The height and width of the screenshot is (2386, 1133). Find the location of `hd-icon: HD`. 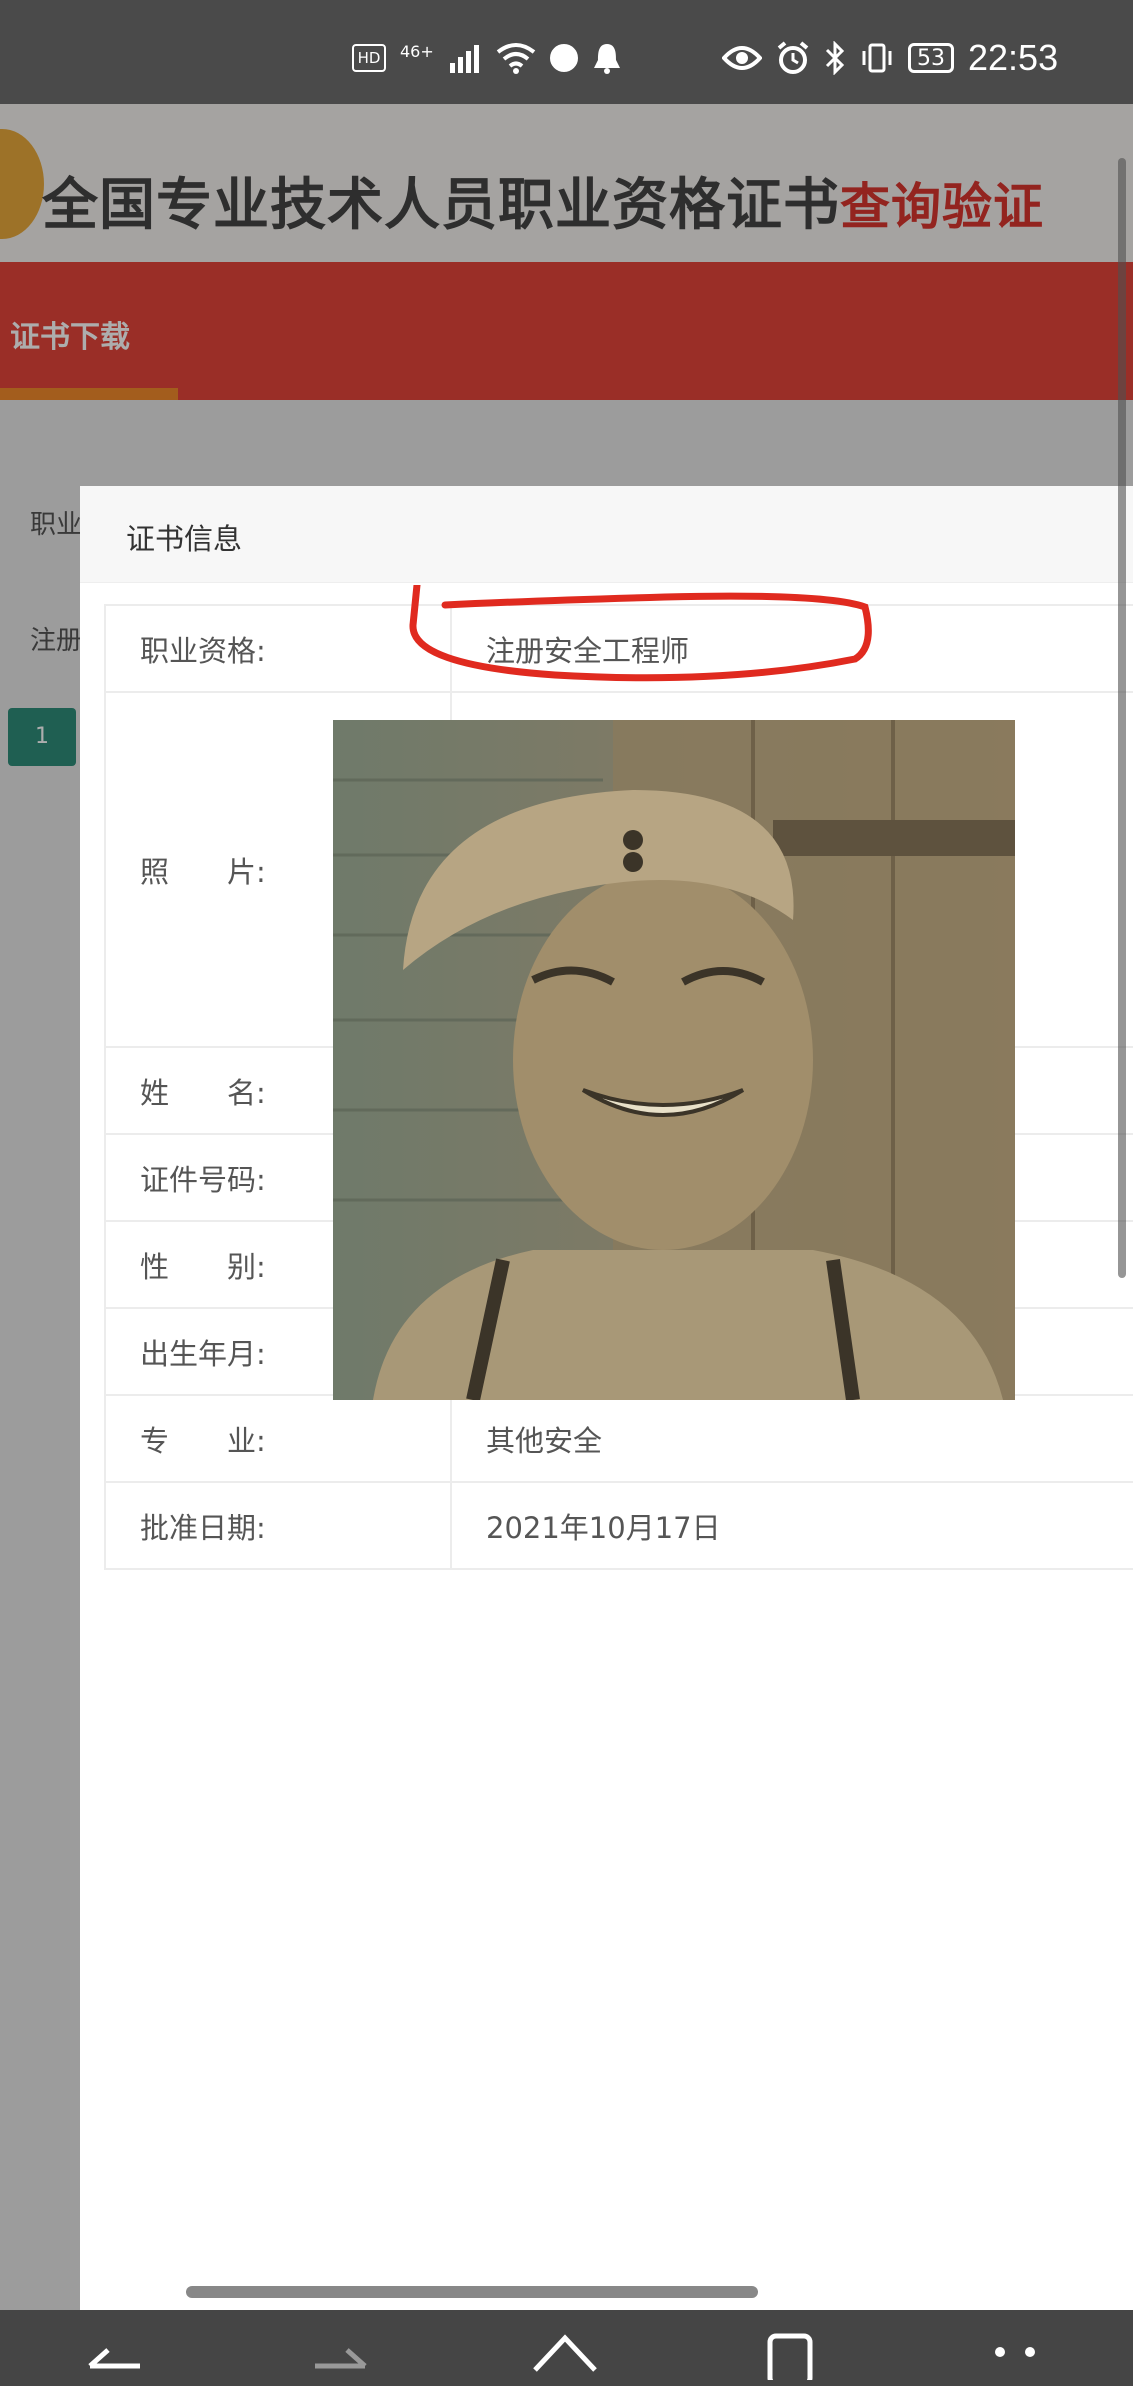

hd-icon: HD is located at coordinates (369, 58).